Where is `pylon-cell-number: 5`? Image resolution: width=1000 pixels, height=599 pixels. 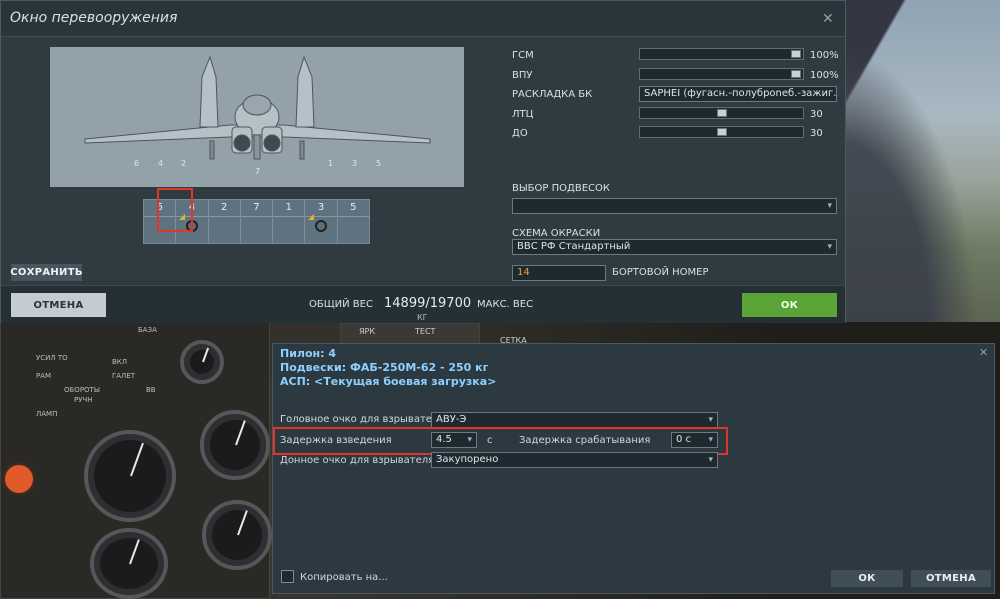
pylon-cell-number: 5 is located at coordinates (353, 207).